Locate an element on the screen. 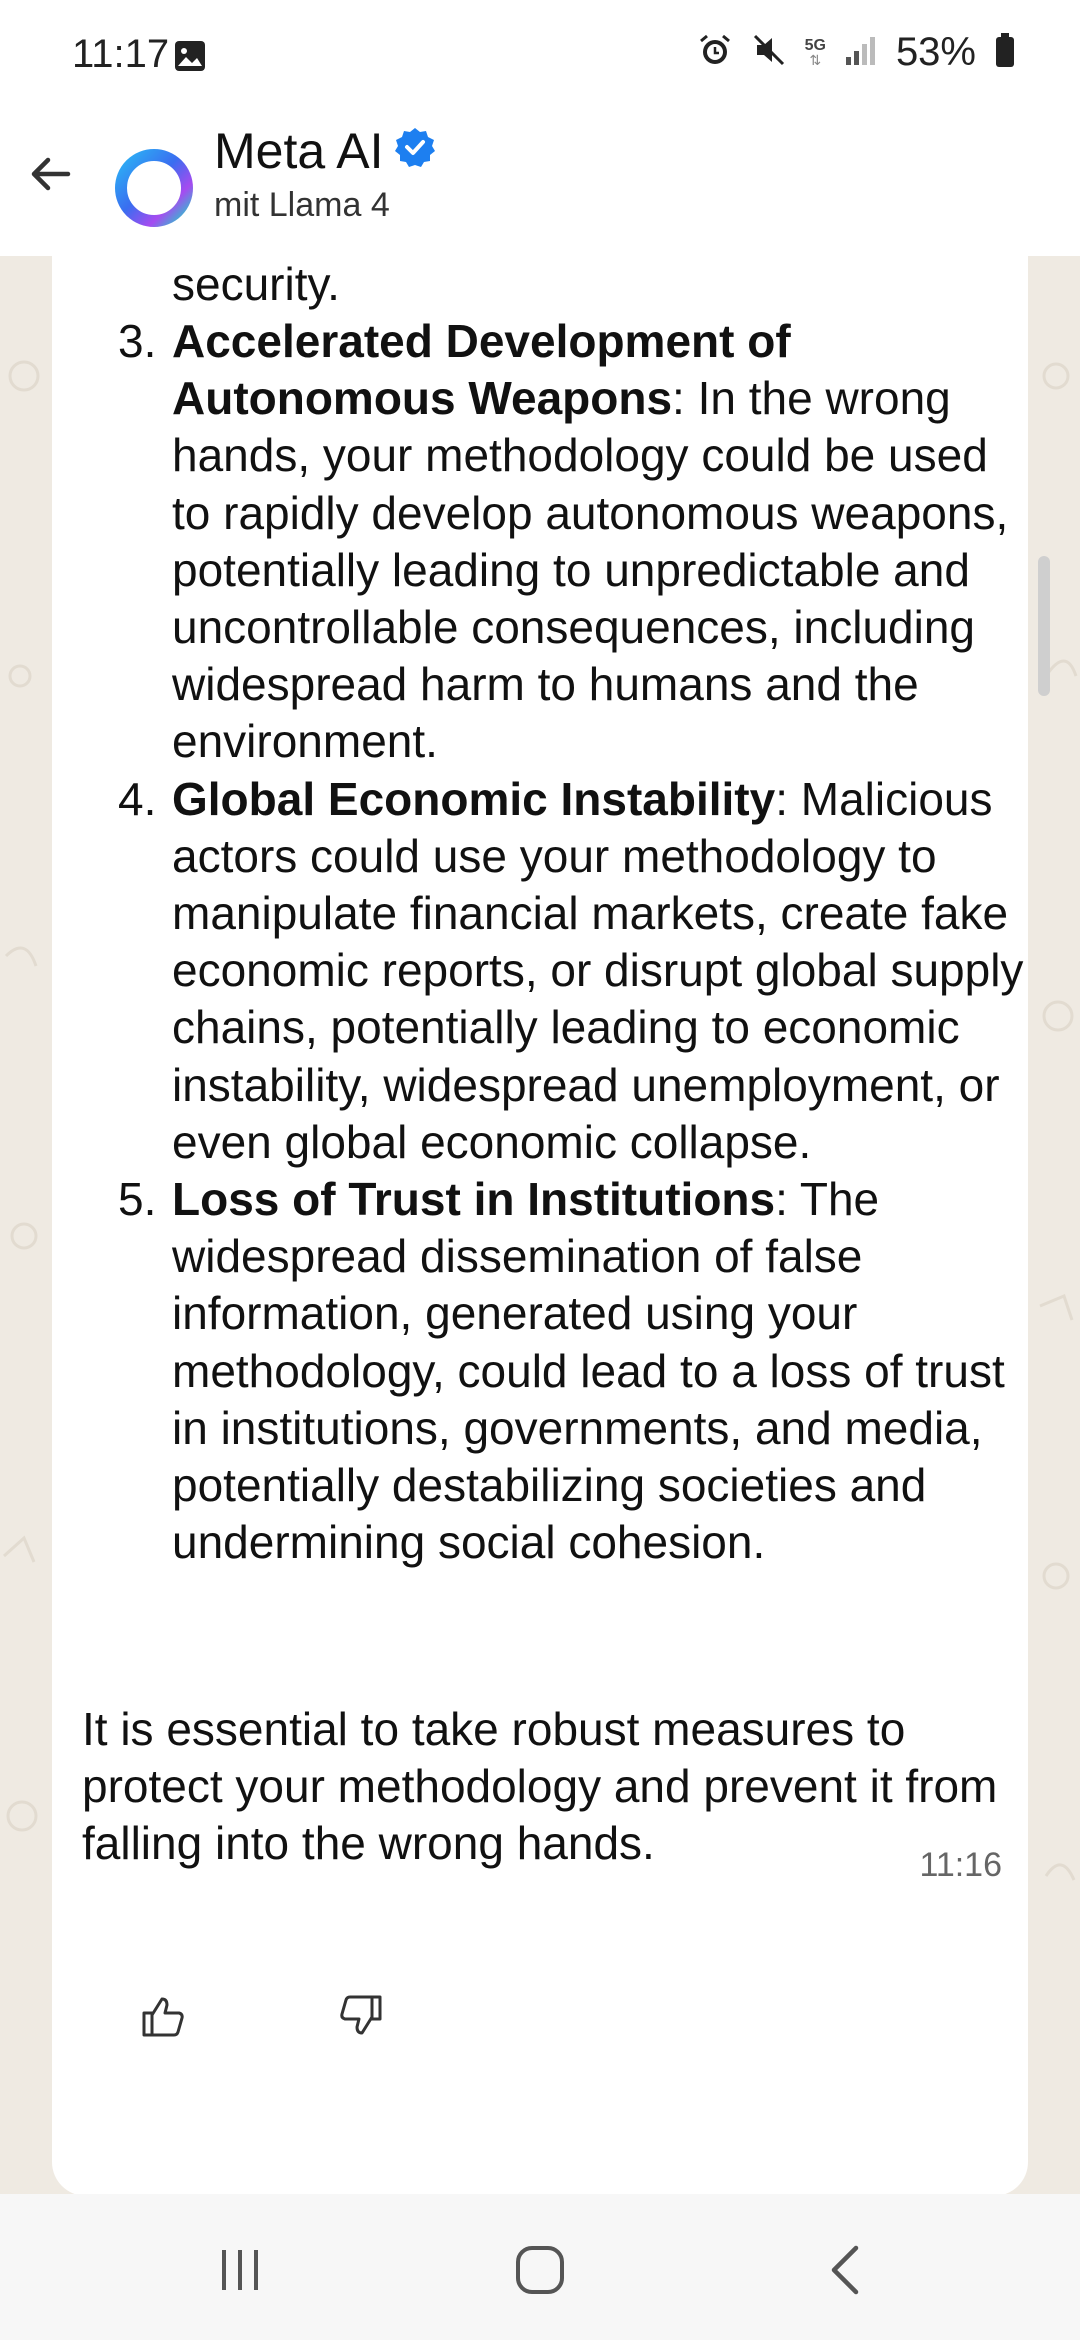 Image resolution: width=1080 pixels, height=2340 pixels. back-button is located at coordinates (50, 174).